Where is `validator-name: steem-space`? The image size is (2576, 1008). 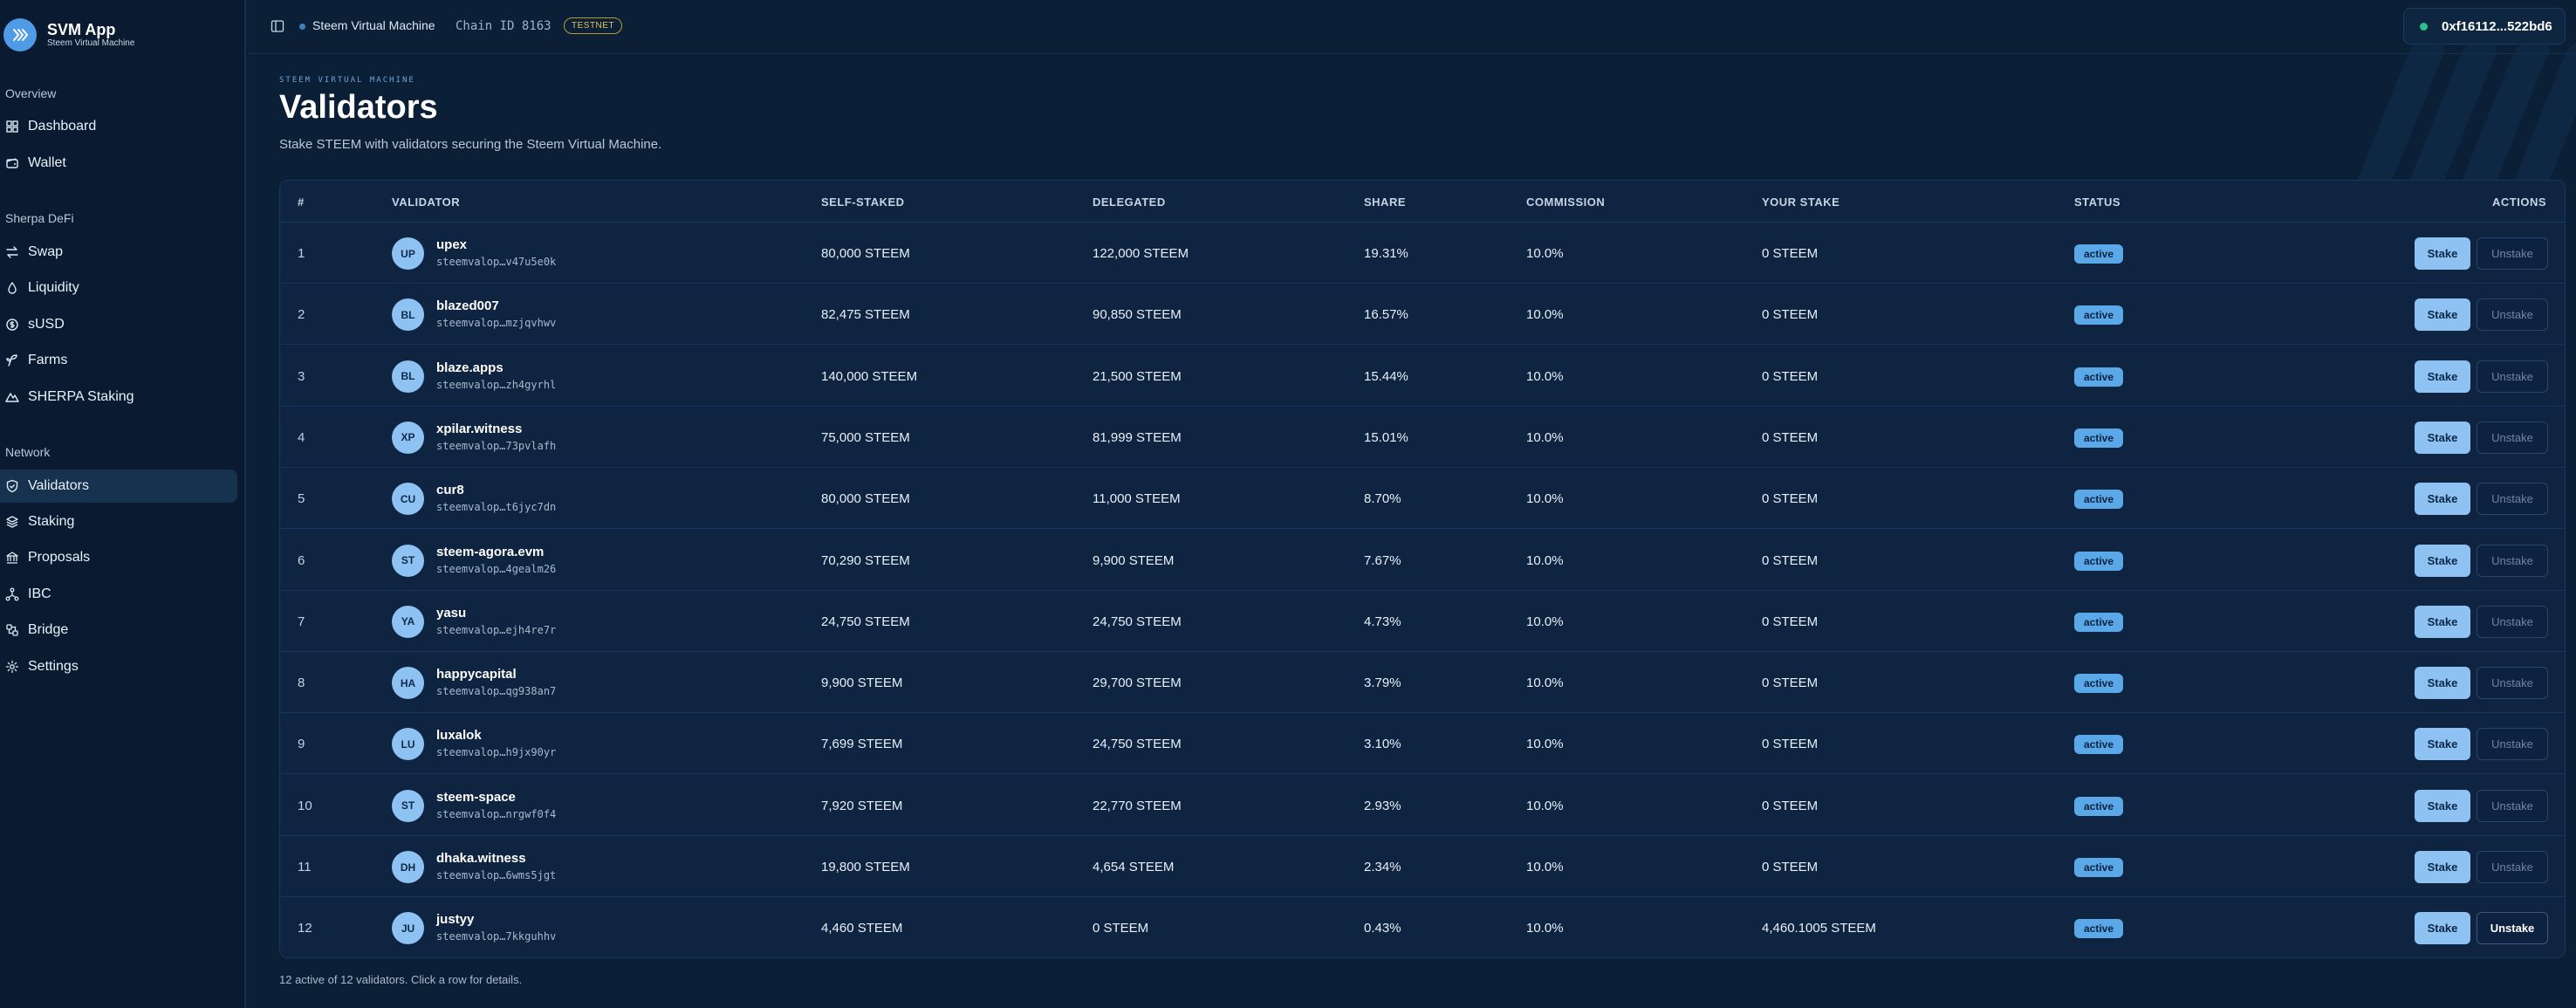
validator-name: steem-space is located at coordinates (476, 797).